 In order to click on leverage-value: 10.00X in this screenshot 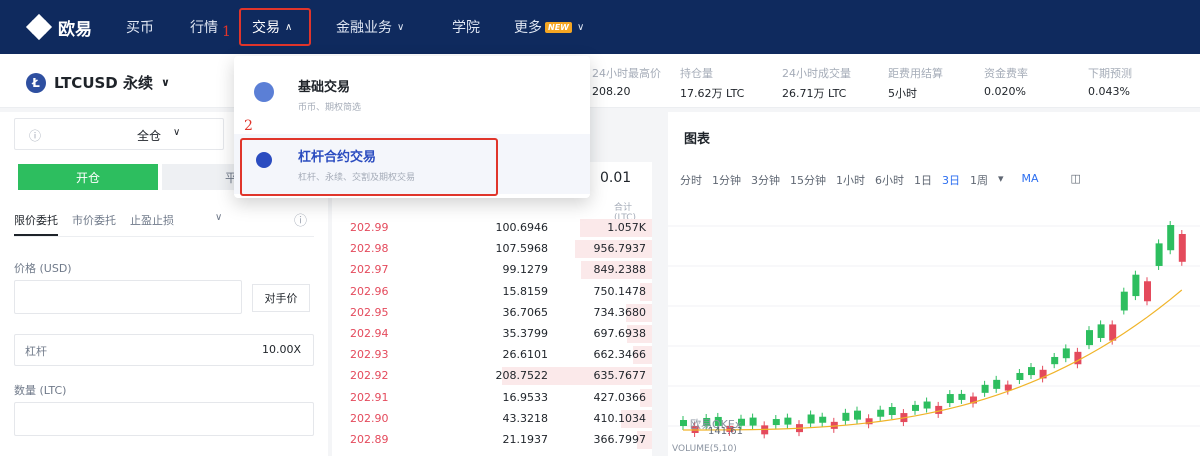, I will do `click(281, 349)`.